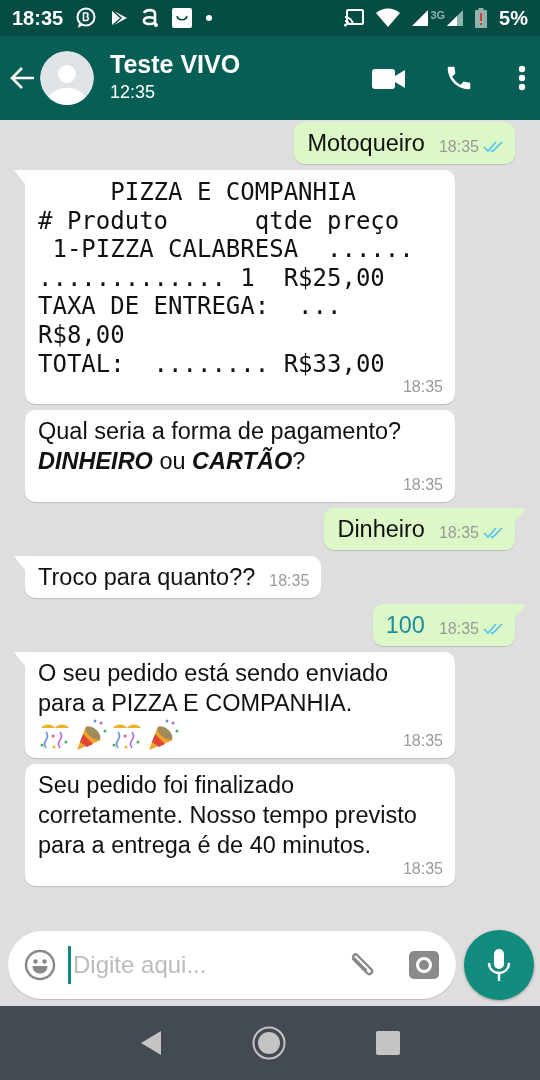  What do you see at coordinates (147, 578) in the screenshot?
I see `message-text: Troco para quanto??` at bounding box center [147, 578].